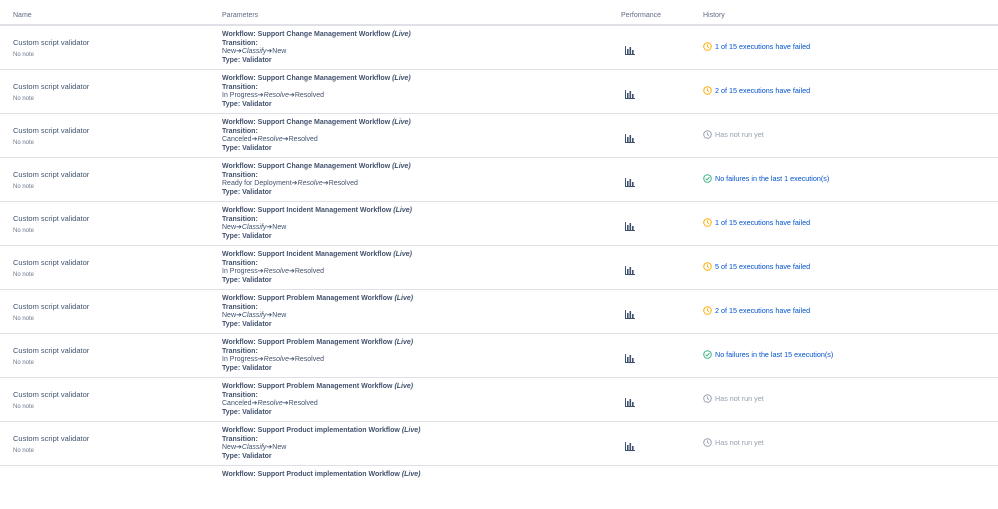  Describe the element at coordinates (641, 15) in the screenshot. I see `column-header-performance: Performance` at that location.